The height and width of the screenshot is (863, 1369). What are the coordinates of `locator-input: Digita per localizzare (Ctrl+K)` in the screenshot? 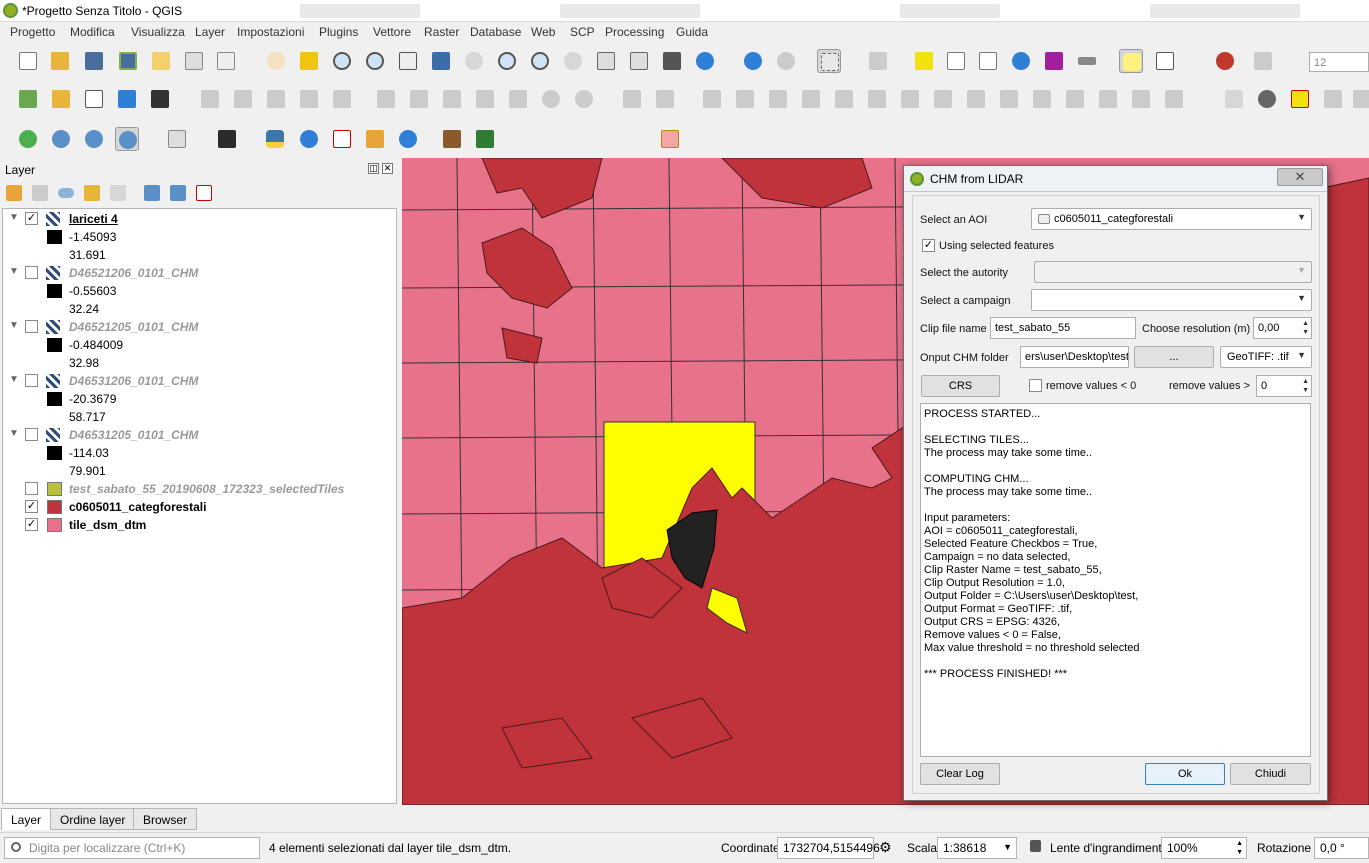 It's located at (132, 848).